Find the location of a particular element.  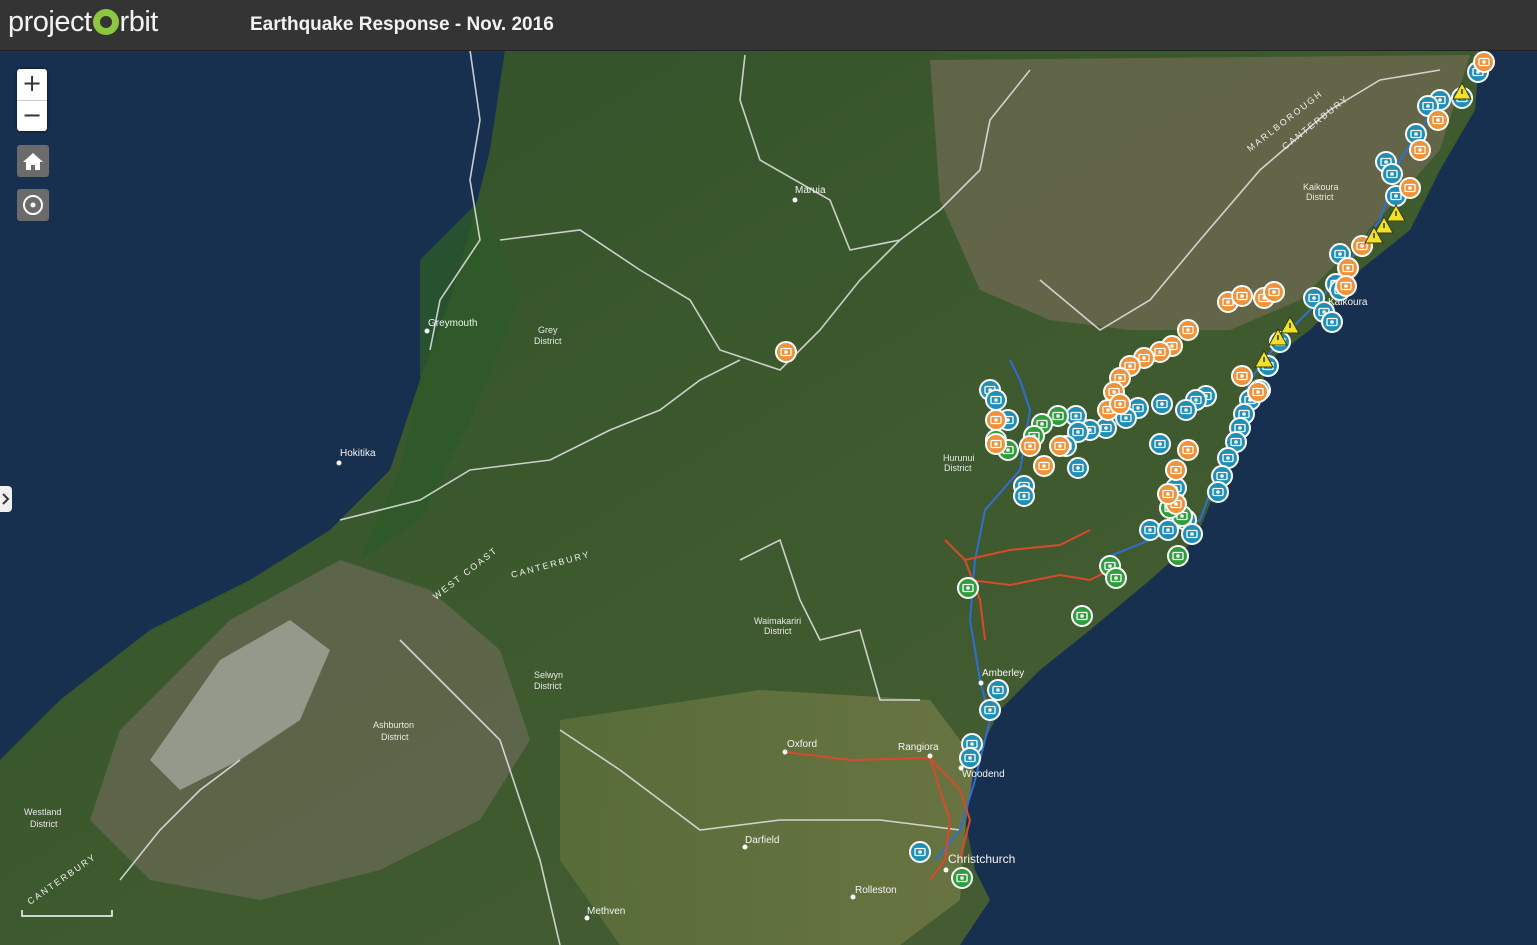

svg-text: Westland is located at coordinates (42, 812).